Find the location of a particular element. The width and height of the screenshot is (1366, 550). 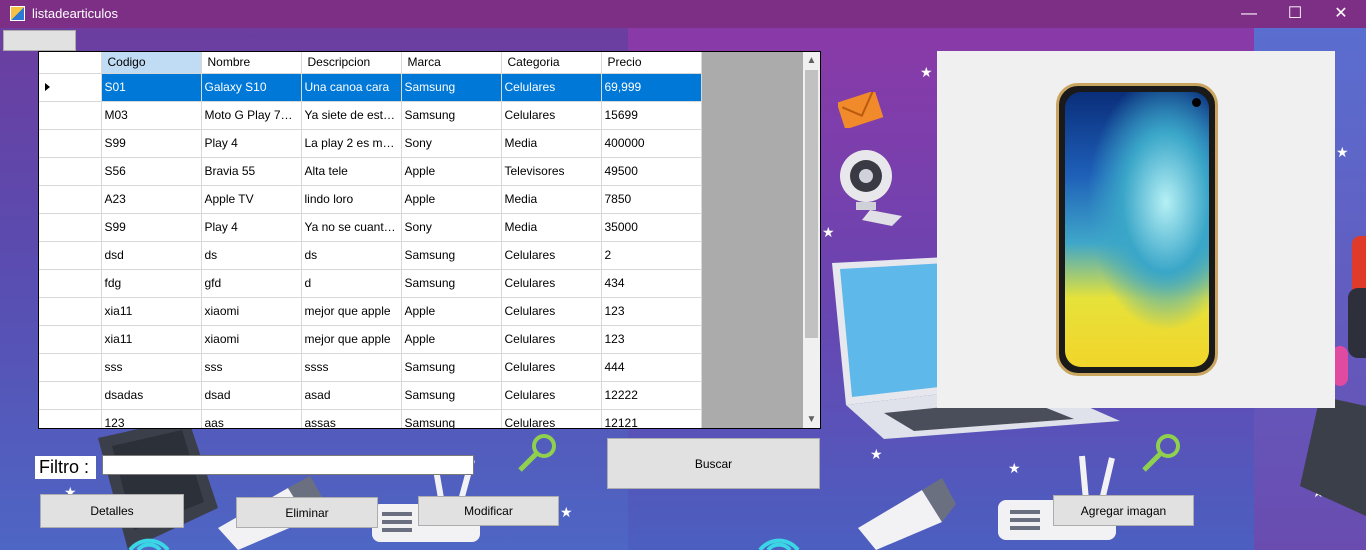

table-cell: Galaxy S10 is located at coordinates (251, 87).